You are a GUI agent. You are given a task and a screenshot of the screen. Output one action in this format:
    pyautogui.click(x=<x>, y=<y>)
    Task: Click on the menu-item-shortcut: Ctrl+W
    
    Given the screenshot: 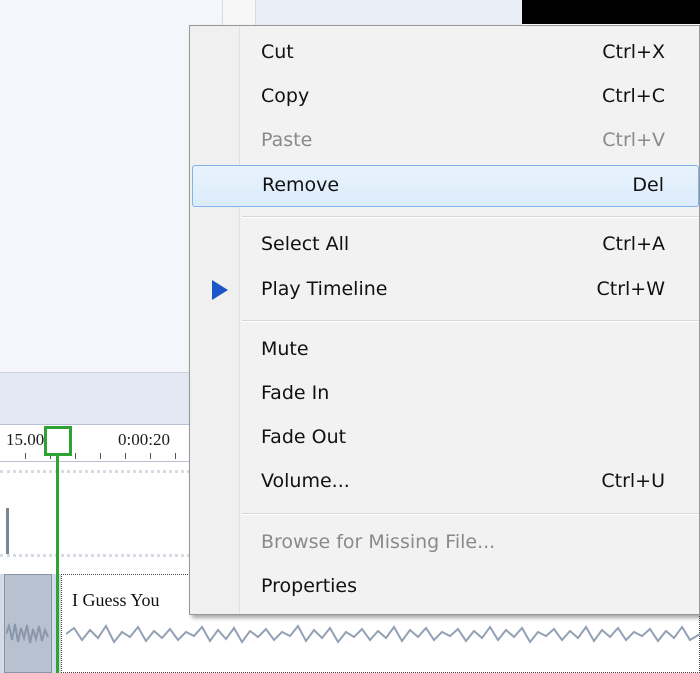 What is the action you would take?
    pyautogui.click(x=630, y=289)
    